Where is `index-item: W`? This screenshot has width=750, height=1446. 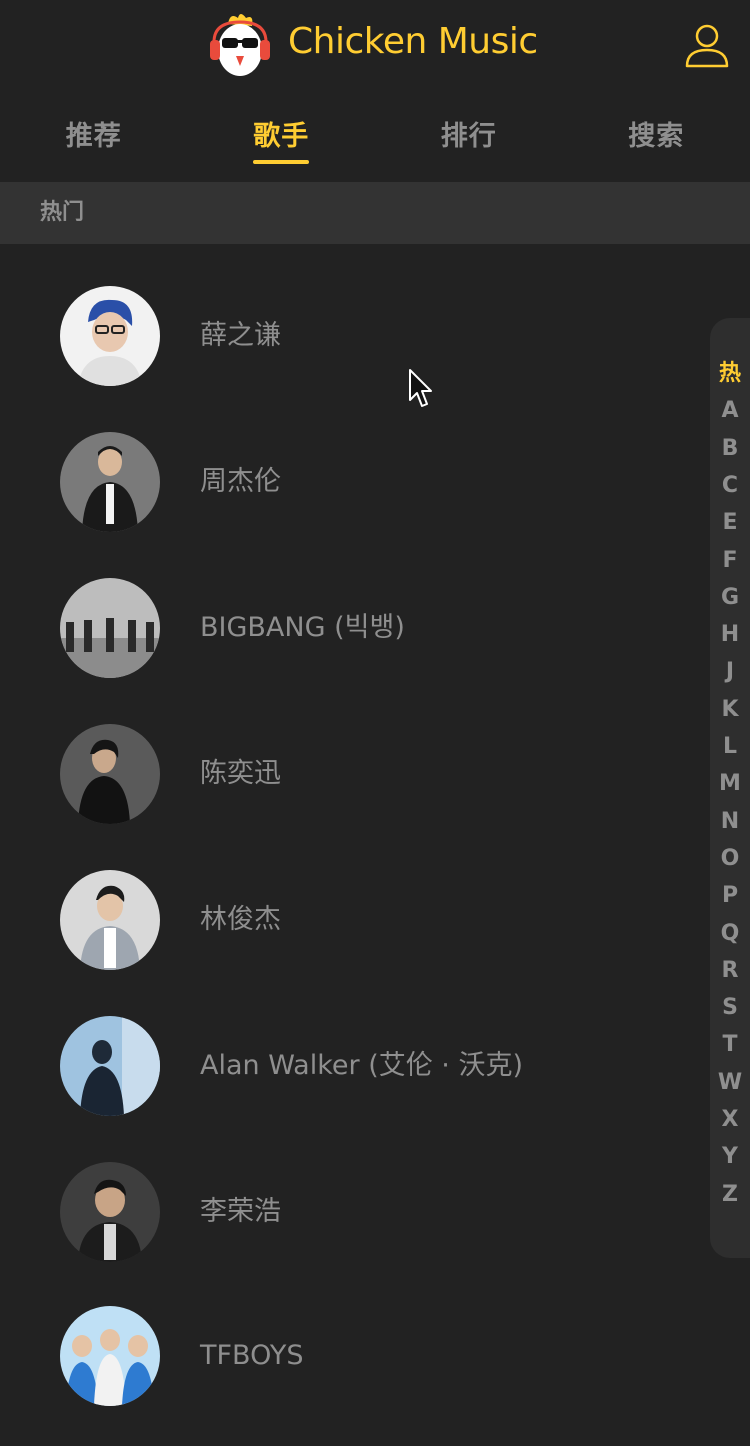
index-item: W is located at coordinates (730, 1083).